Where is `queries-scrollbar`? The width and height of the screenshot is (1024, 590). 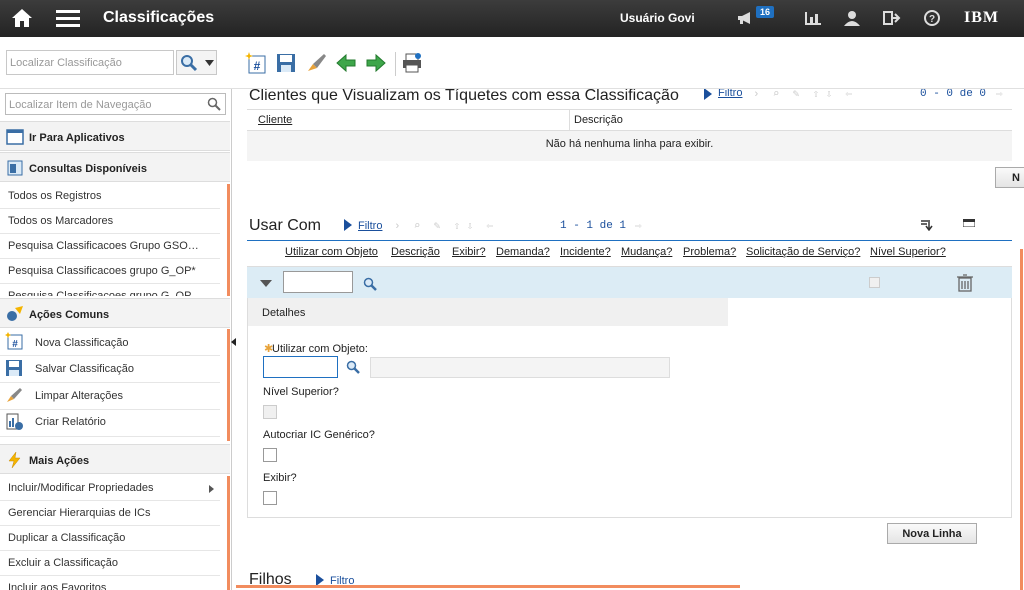
queries-scrollbar is located at coordinates (228, 240).